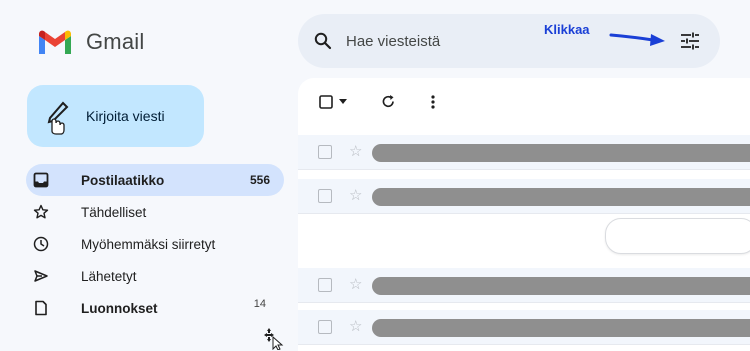 The width and height of the screenshot is (750, 351). What do you see at coordinates (446, 41) in the screenshot?
I see `search-input` at bounding box center [446, 41].